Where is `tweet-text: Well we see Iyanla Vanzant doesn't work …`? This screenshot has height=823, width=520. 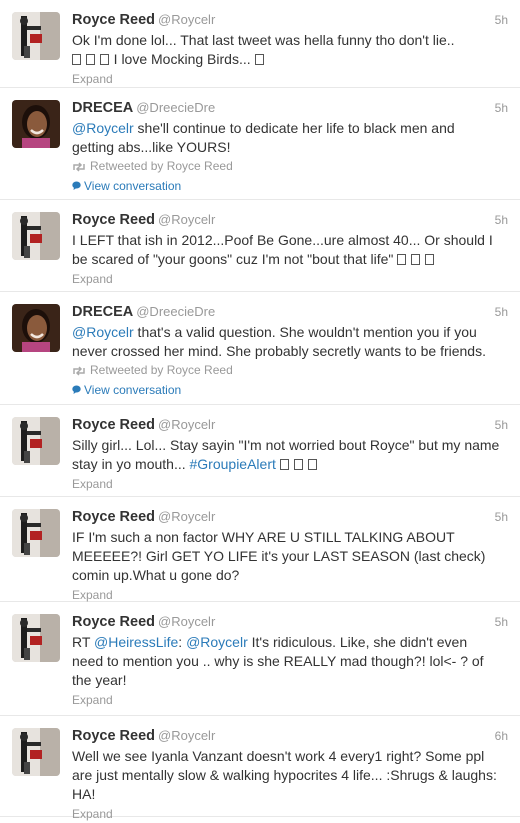
tweet-text: Well we see Iyanla Vanzant doesn't work … is located at coordinates (286, 775).